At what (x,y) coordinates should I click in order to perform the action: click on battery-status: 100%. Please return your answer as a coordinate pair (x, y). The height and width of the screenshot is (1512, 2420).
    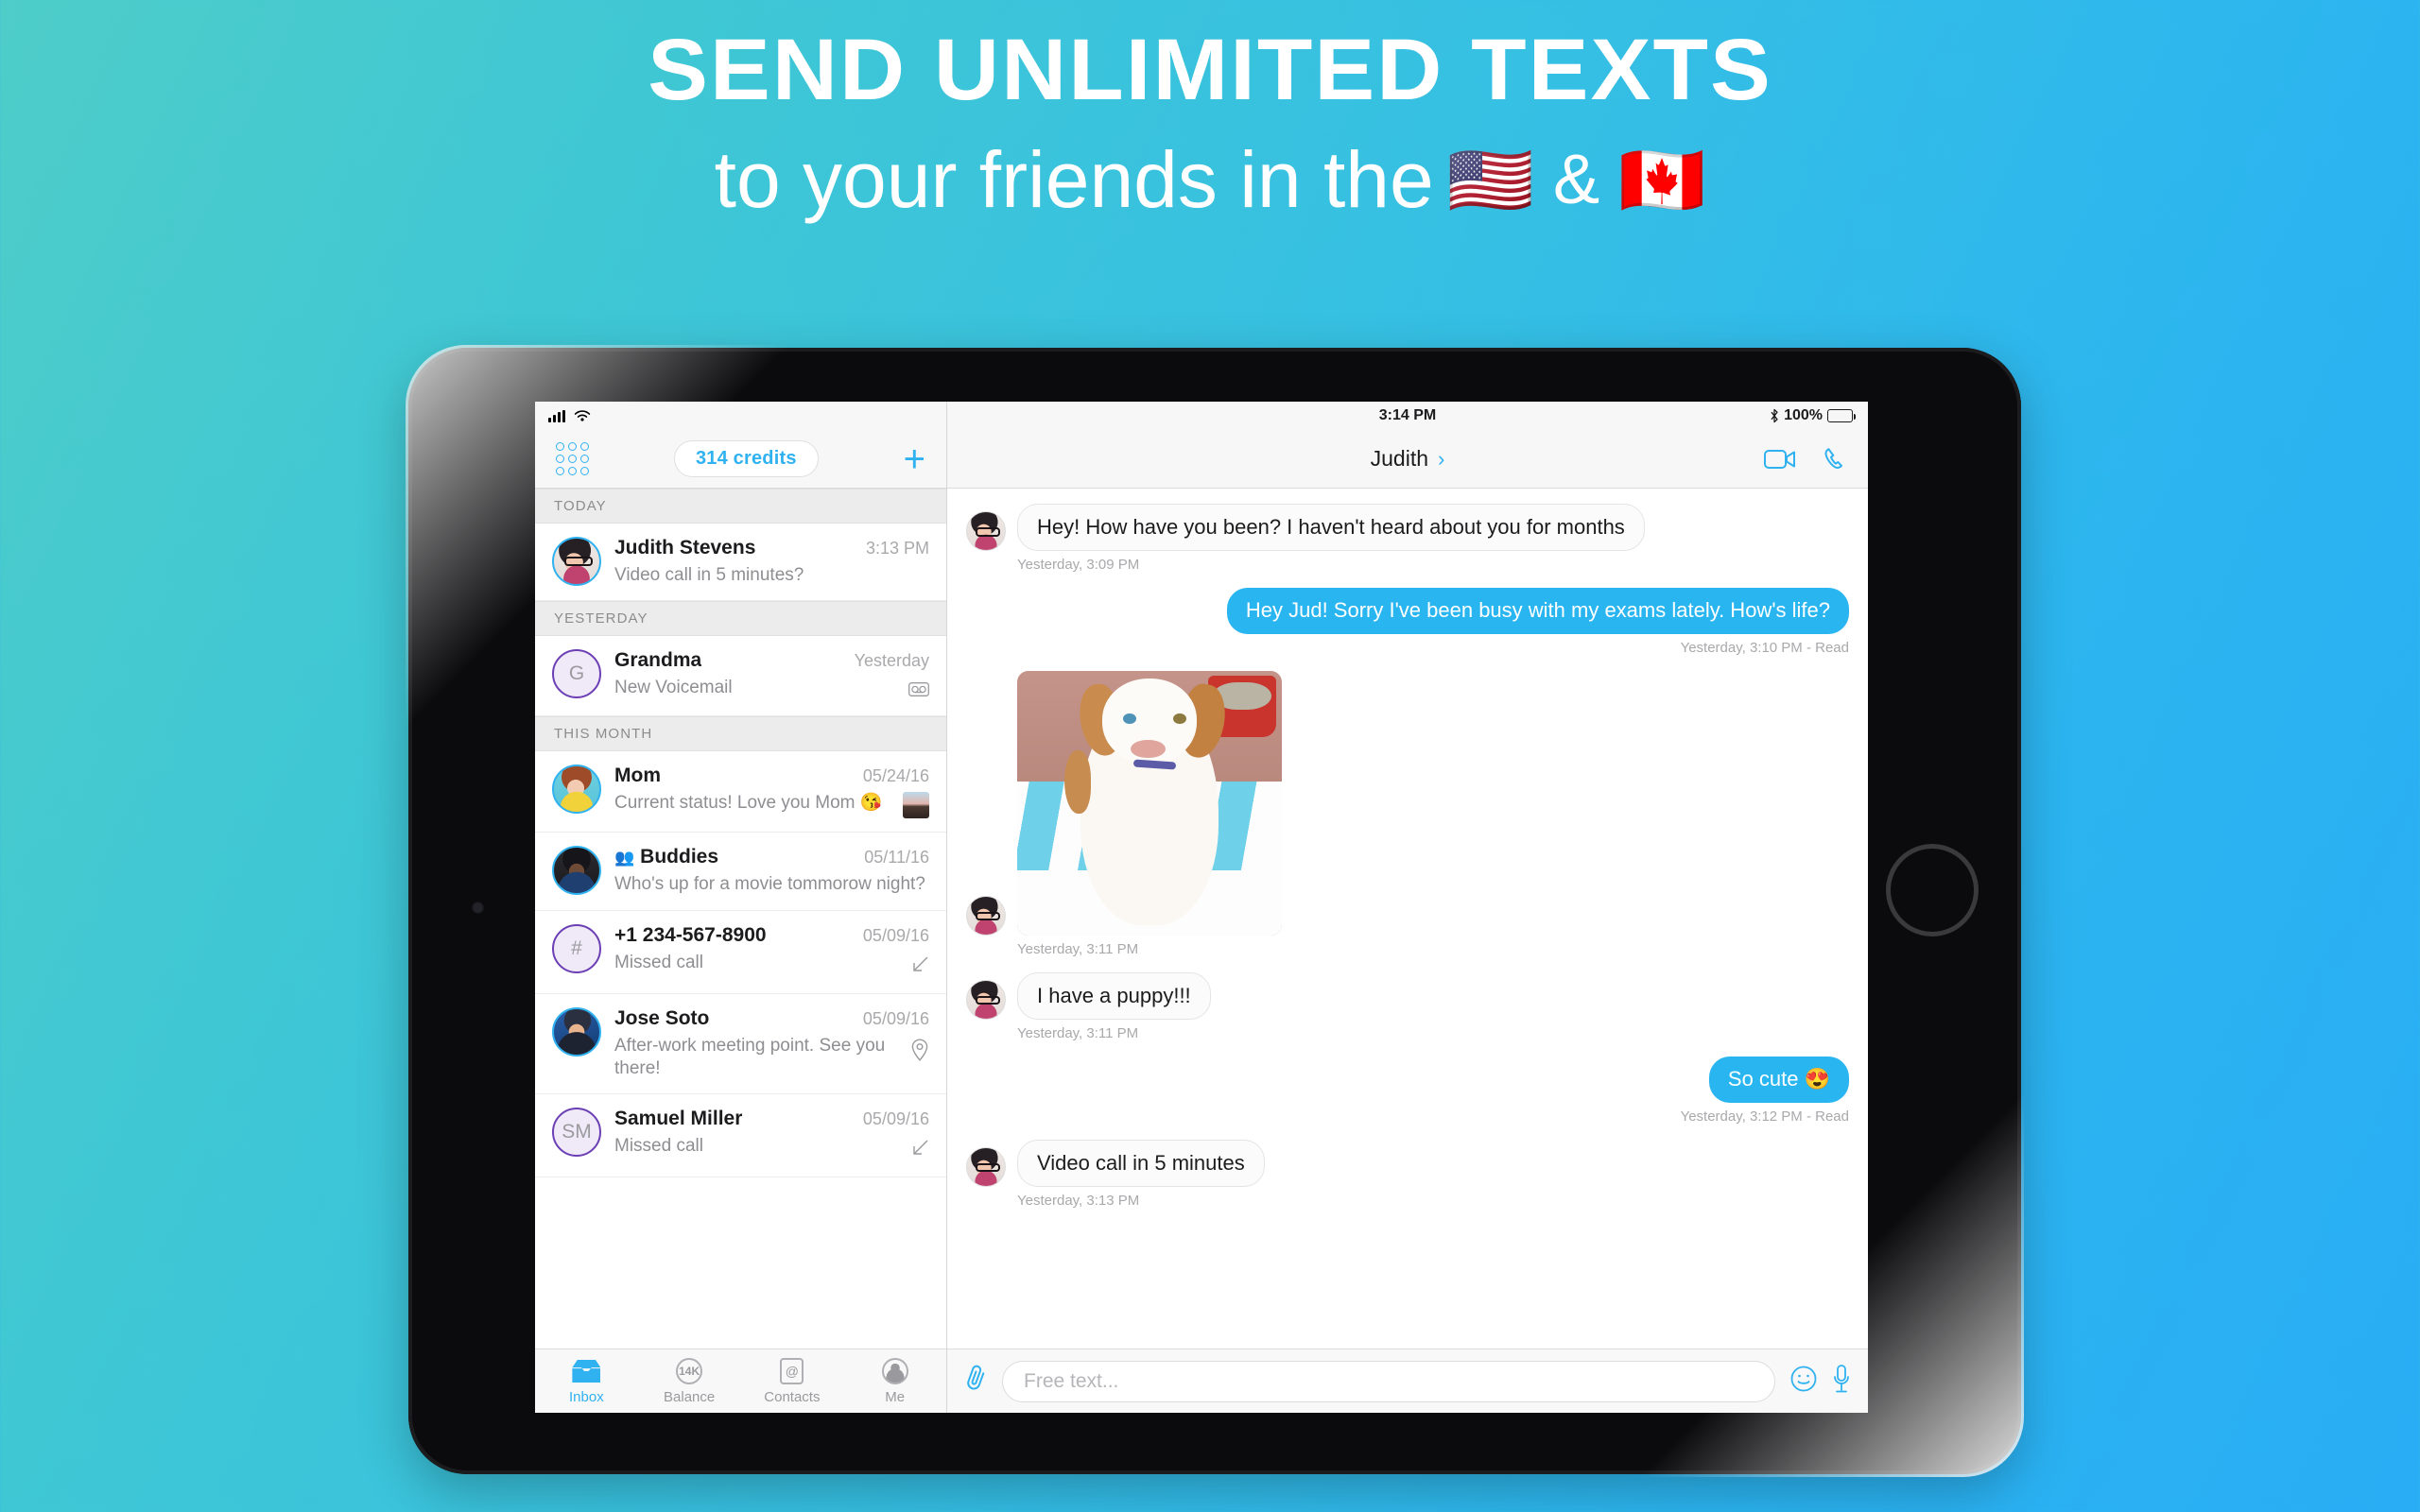
    Looking at the image, I should click on (1813, 416).